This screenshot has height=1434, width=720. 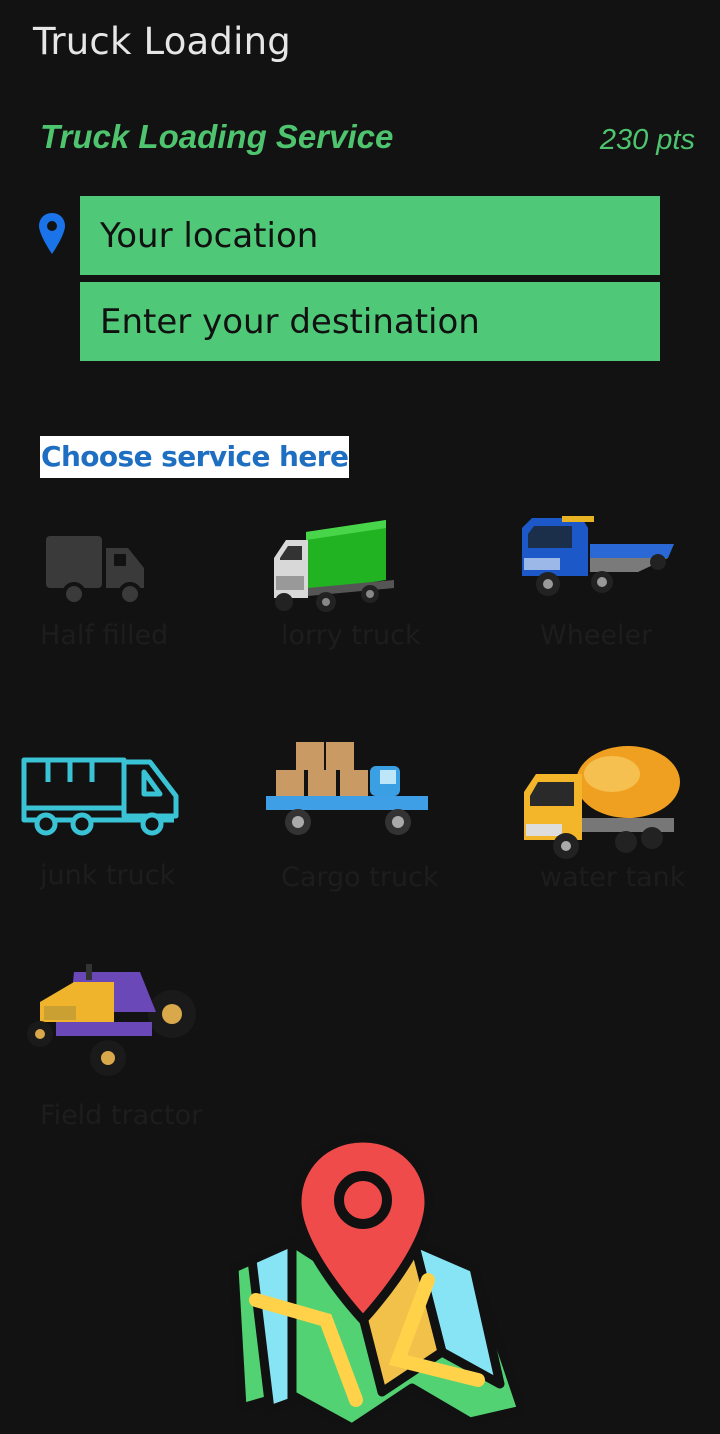 What do you see at coordinates (378, 1279) in the screenshot?
I see `map-illustration` at bounding box center [378, 1279].